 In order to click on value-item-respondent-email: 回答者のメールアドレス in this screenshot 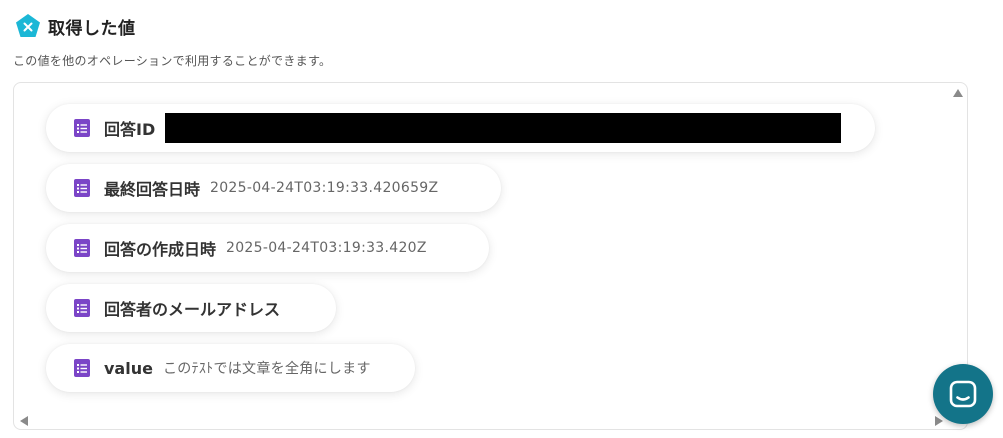, I will do `click(191, 308)`.